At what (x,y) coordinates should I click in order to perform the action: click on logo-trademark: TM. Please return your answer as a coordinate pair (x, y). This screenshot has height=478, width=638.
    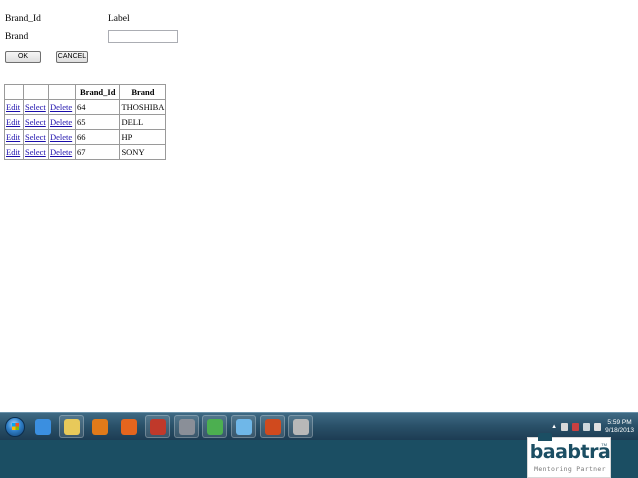
    Looking at the image, I should click on (604, 444).